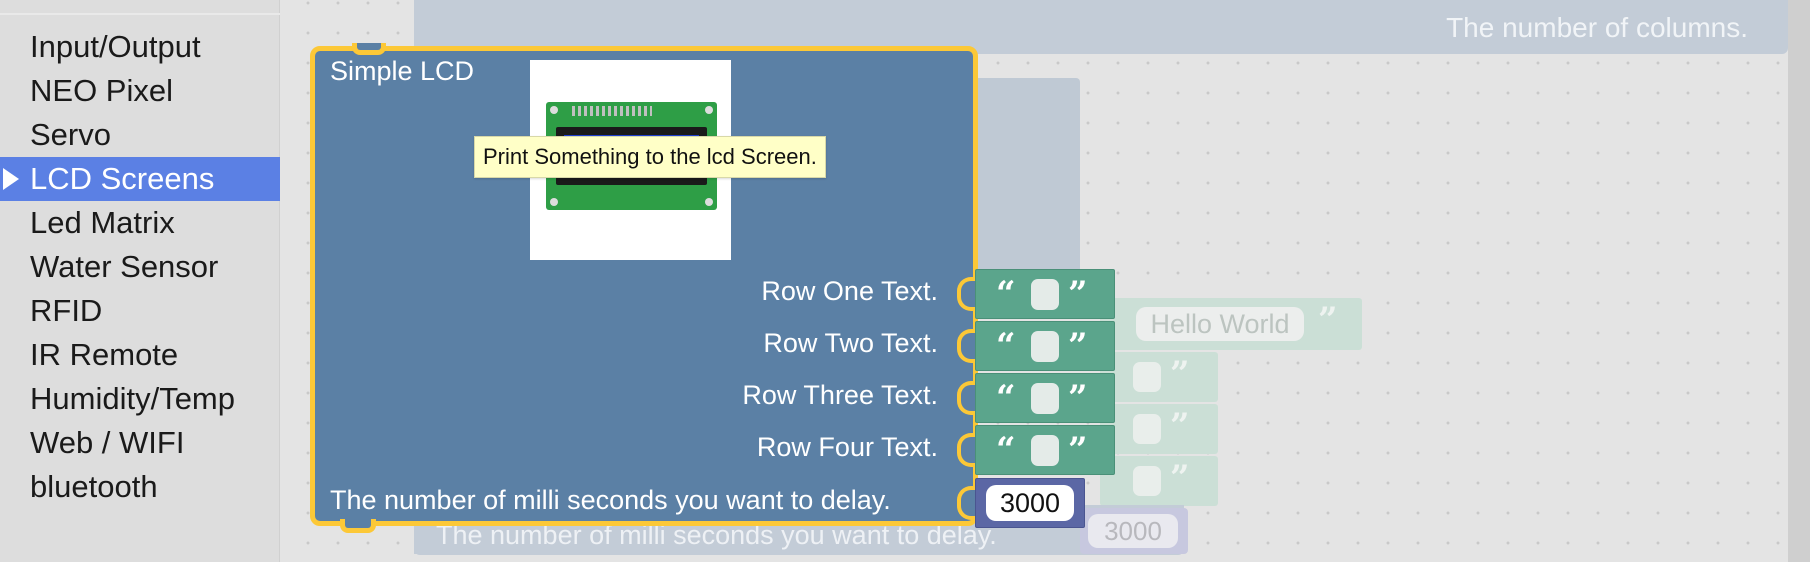 This screenshot has height=562, width=1810. What do you see at coordinates (850, 343) in the screenshot?
I see `row-two-label: Row Two Text.` at bounding box center [850, 343].